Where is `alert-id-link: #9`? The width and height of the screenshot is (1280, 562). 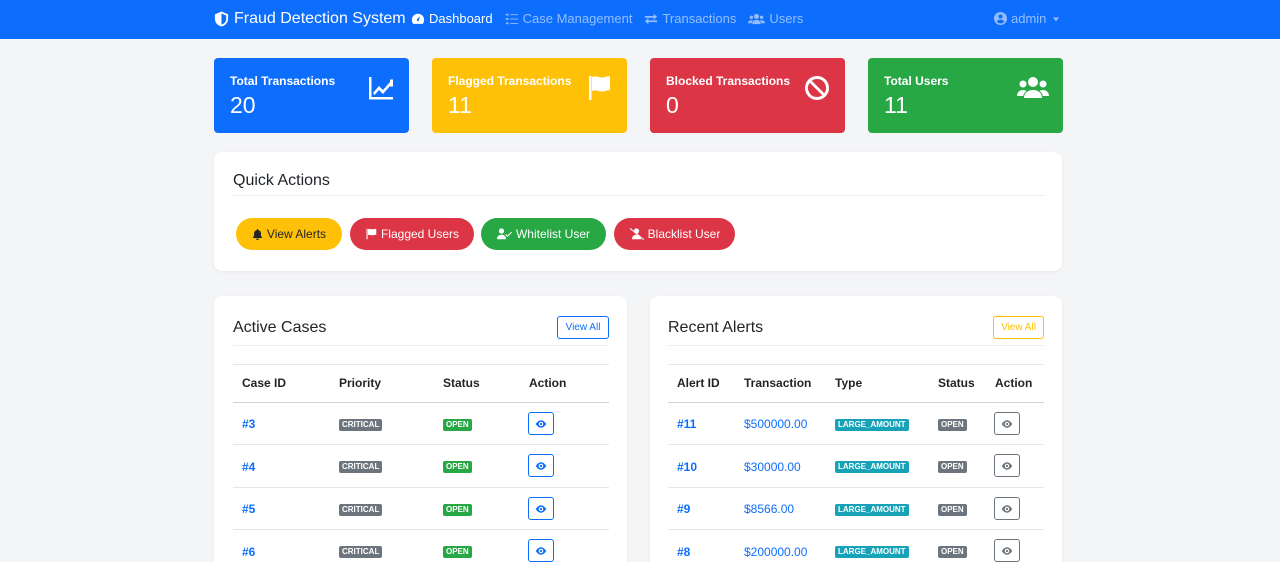 alert-id-link: #9 is located at coordinates (683, 509).